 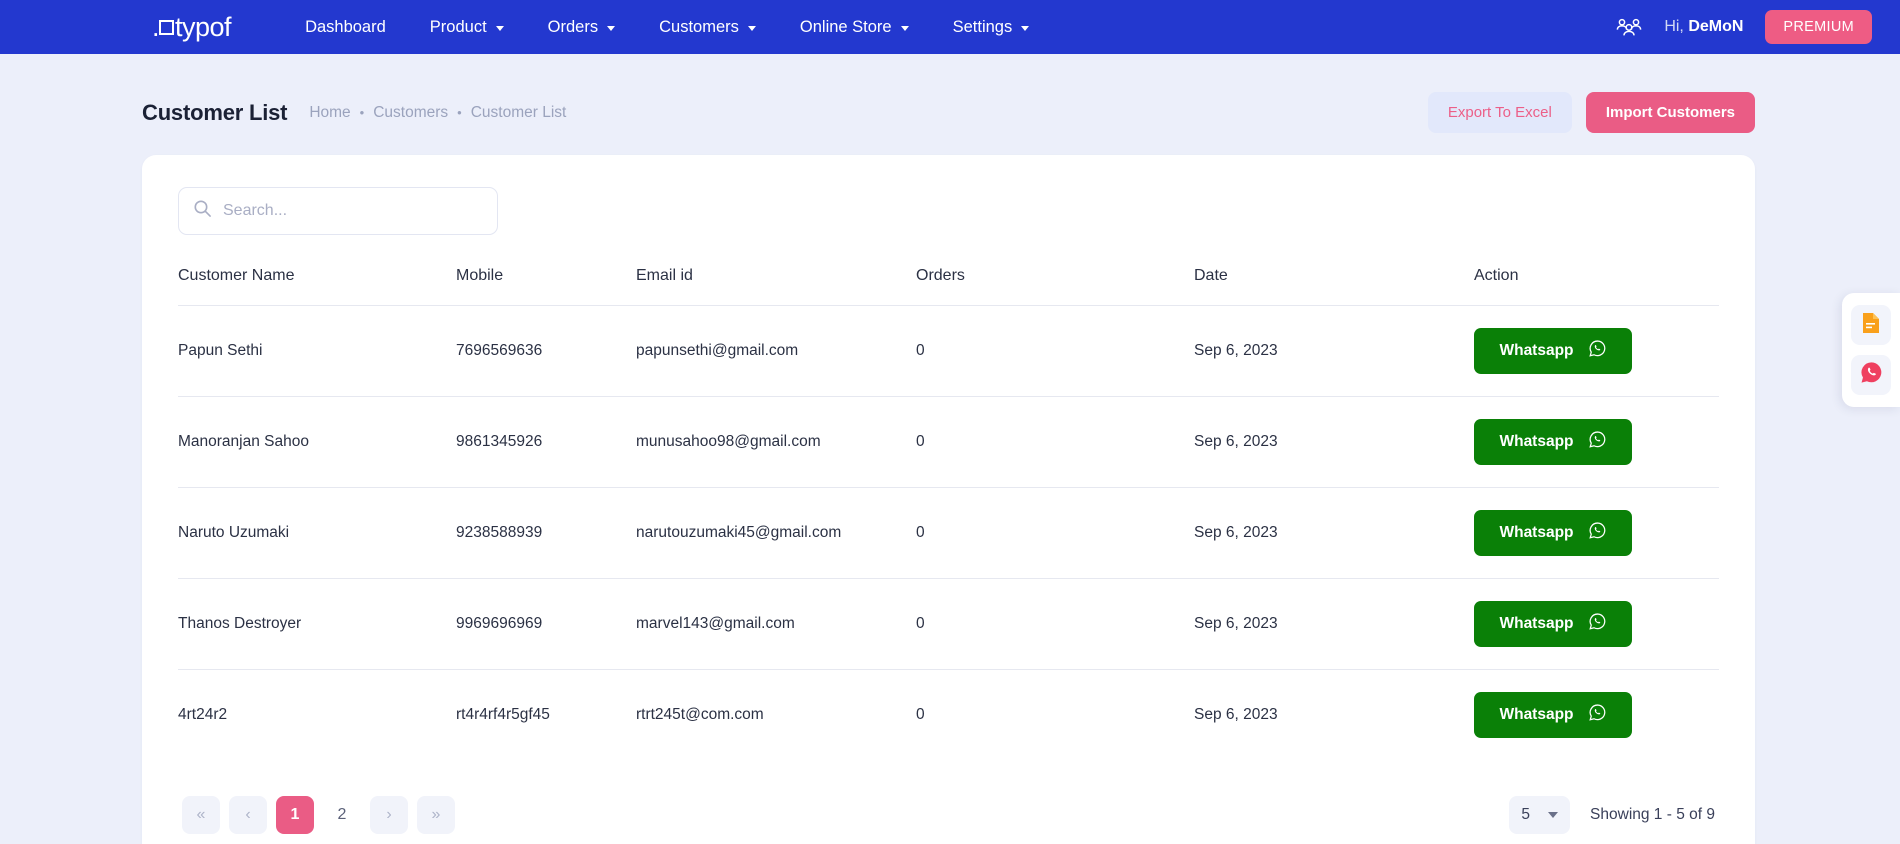 I want to click on nav-item-dashboard: Dashboard, so click(x=345, y=27).